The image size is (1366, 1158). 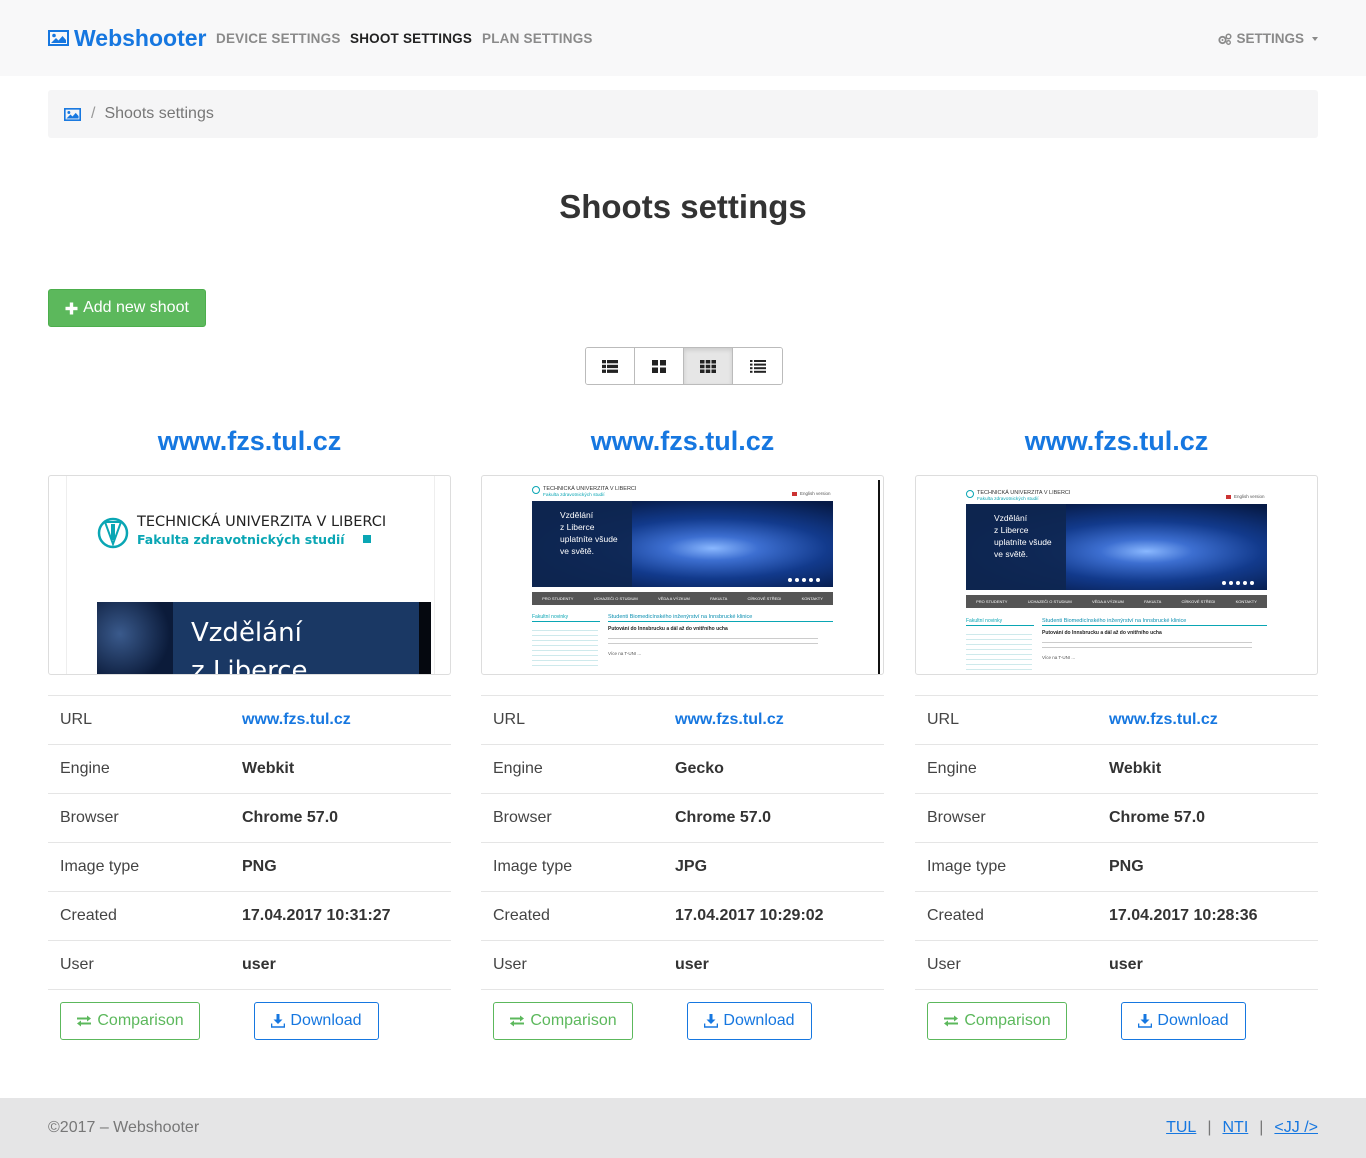 What do you see at coordinates (249, 1021) in the screenshot?
I see `shoot-actions: Comparison Download` at bounding box center [249, 1021].